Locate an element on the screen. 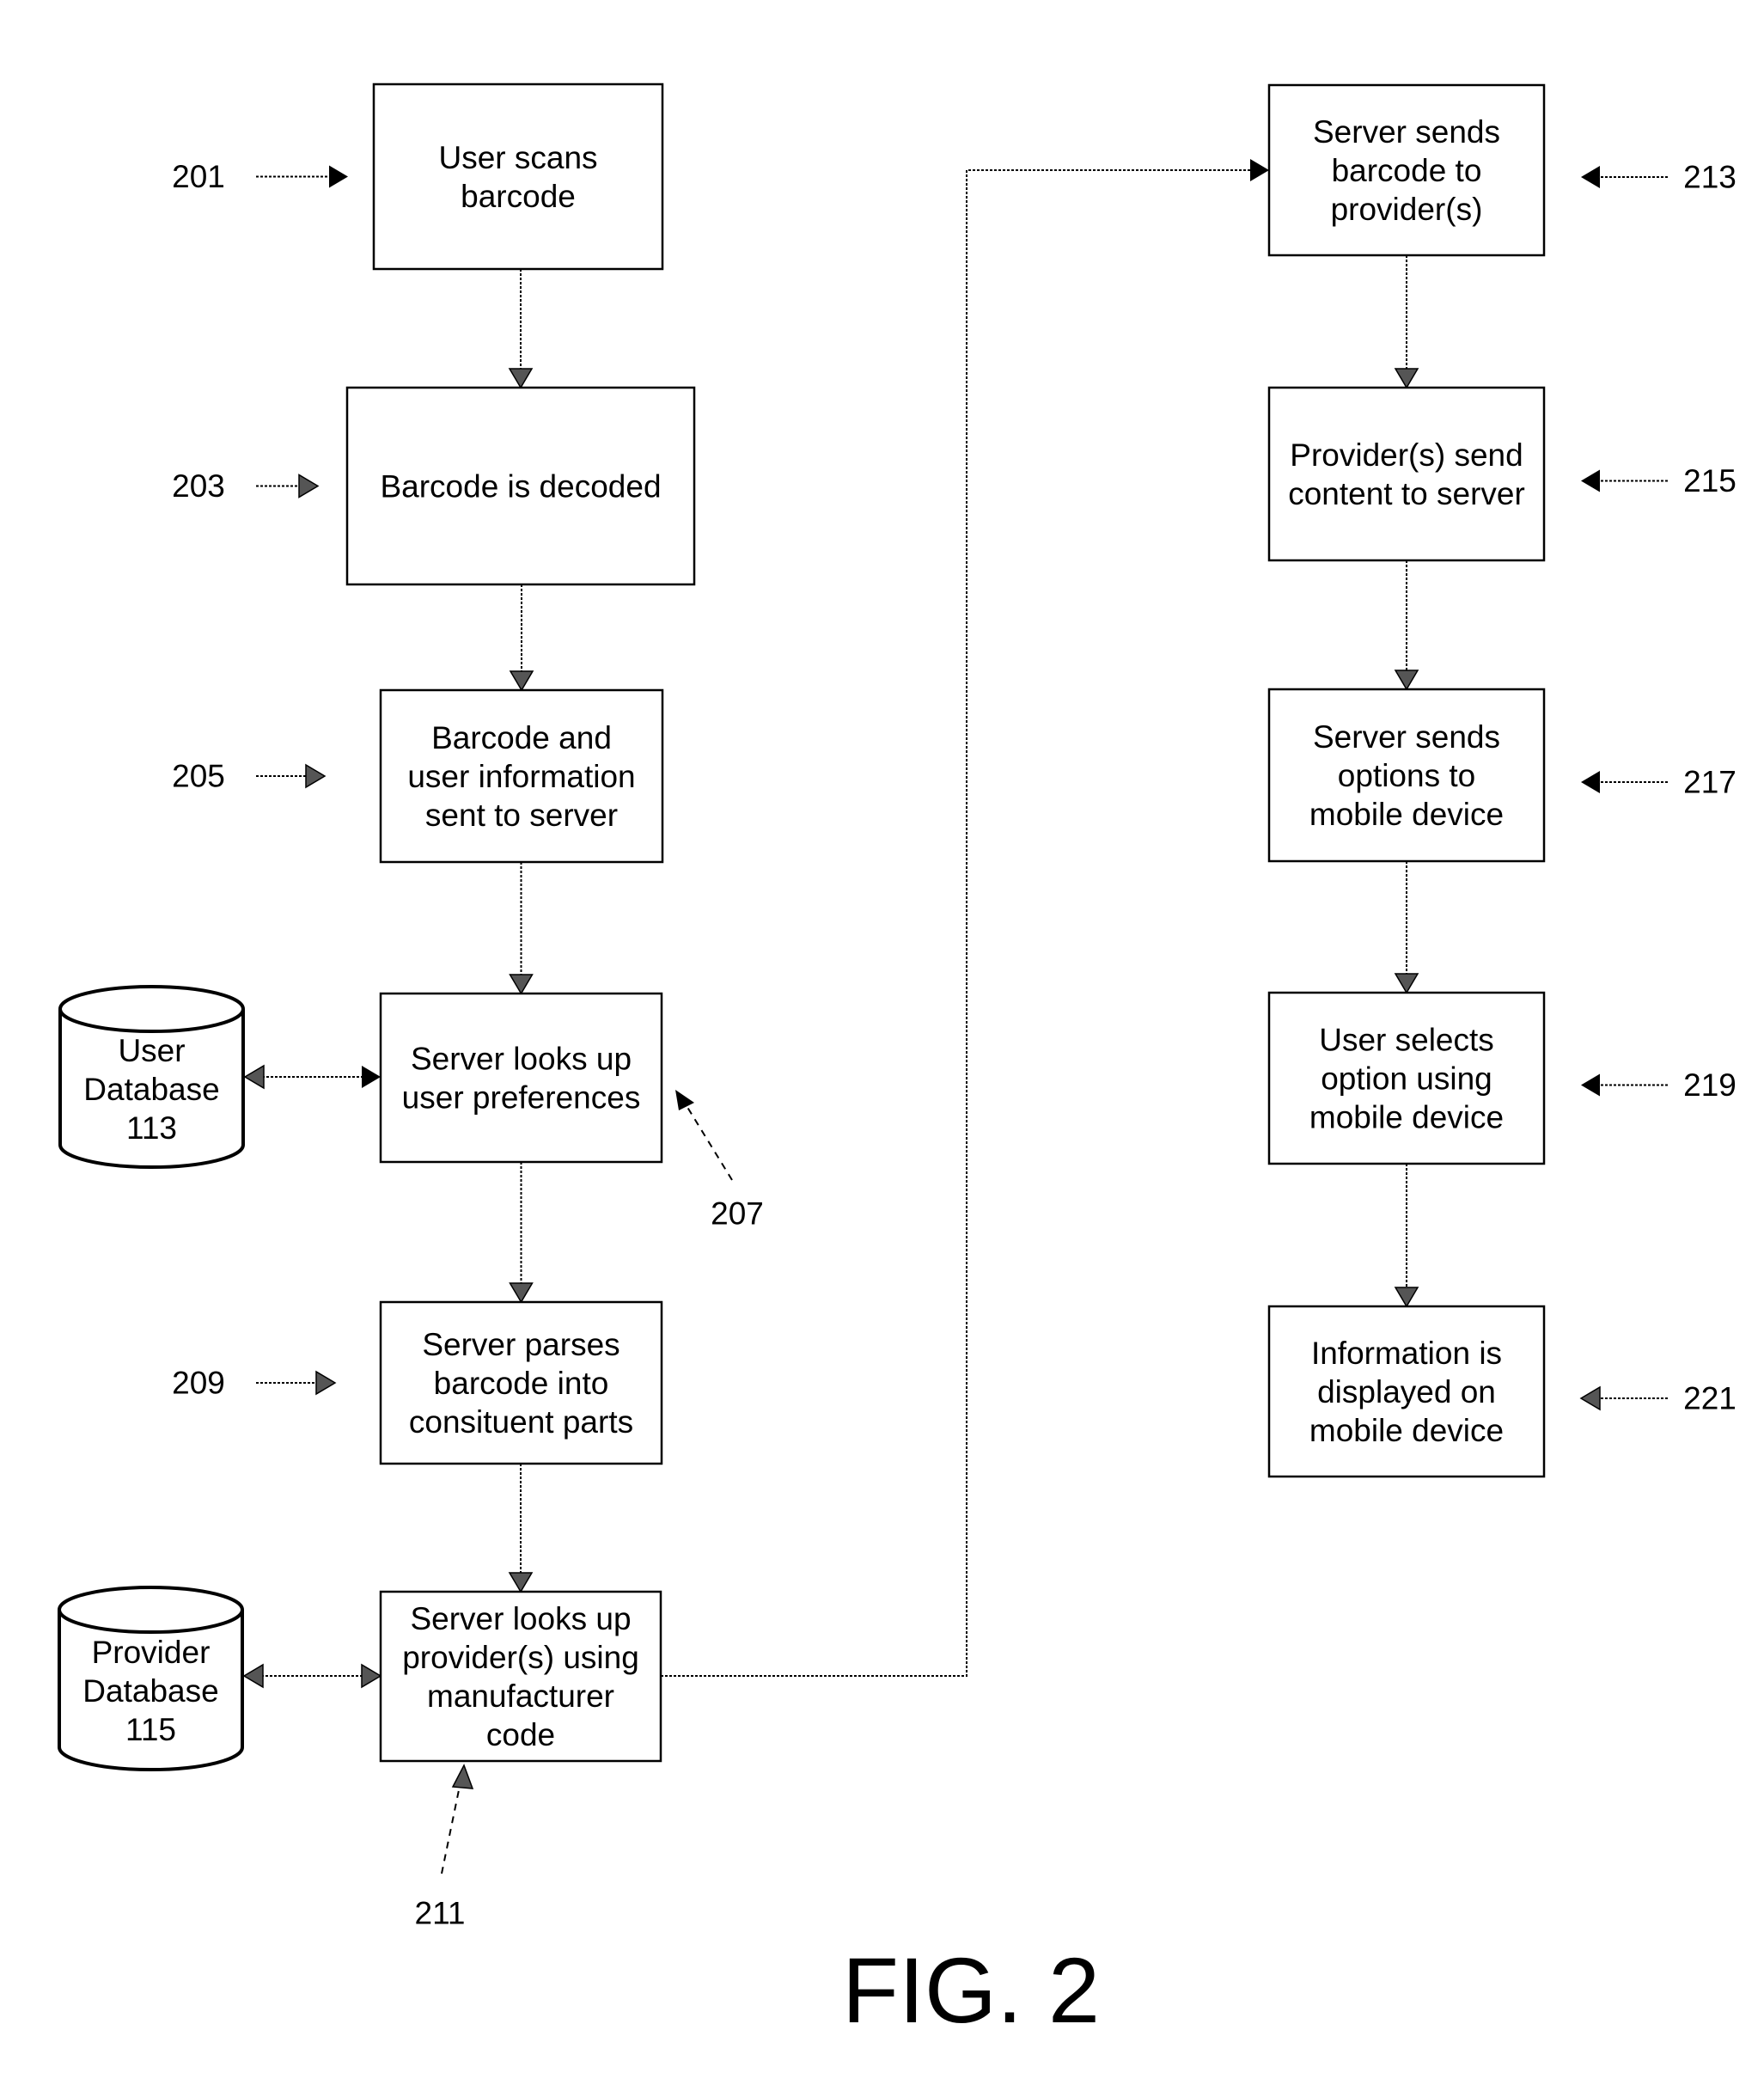 The height and width of the screenshot is (2079, 1764). step-text-219-line: User selects is located at coordinates (1406, 1040).